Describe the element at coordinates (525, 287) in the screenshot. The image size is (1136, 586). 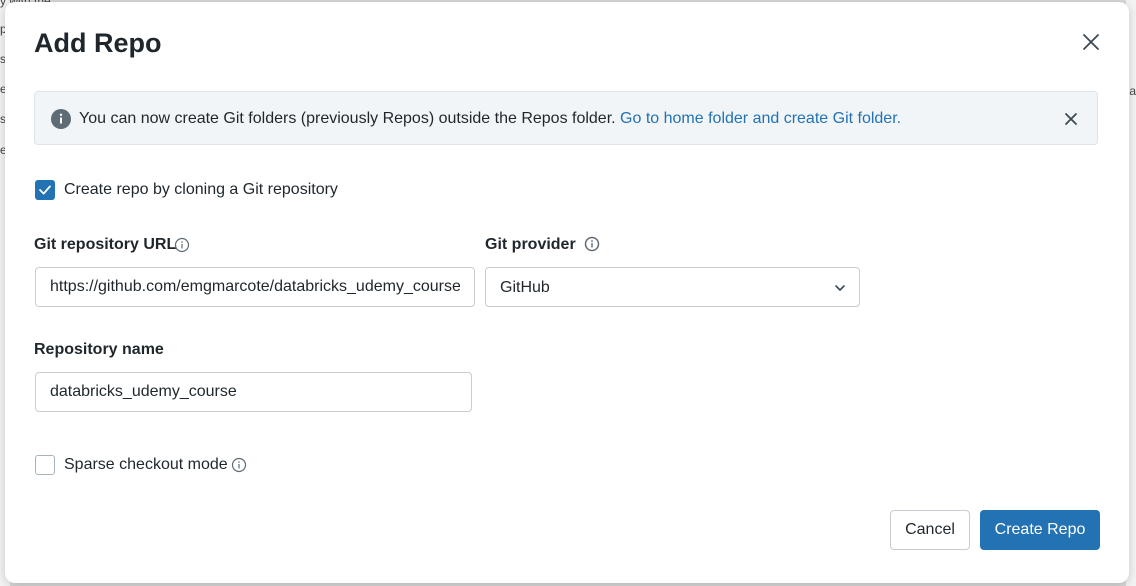
I see `git-provider-value: GitHub` at that location.